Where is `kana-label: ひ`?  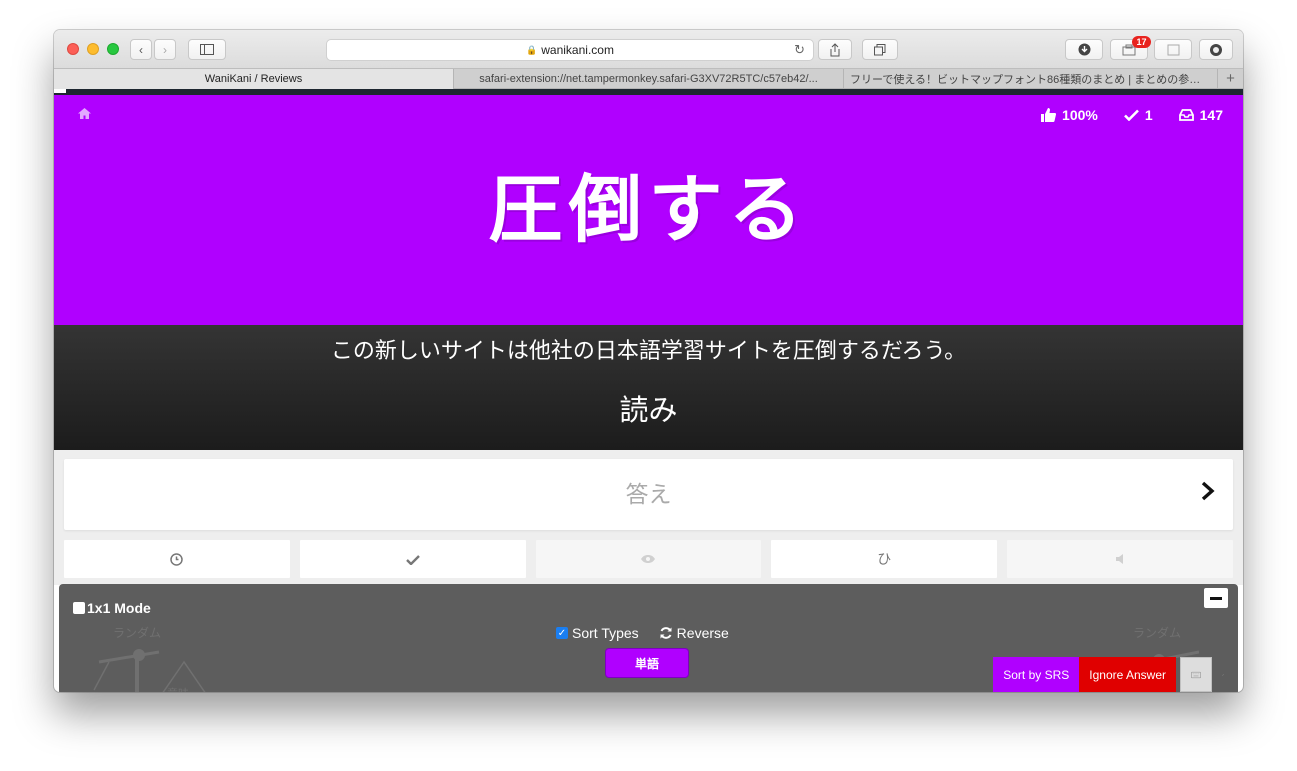
kana-label: ひ is located at coordinates (884, 559).